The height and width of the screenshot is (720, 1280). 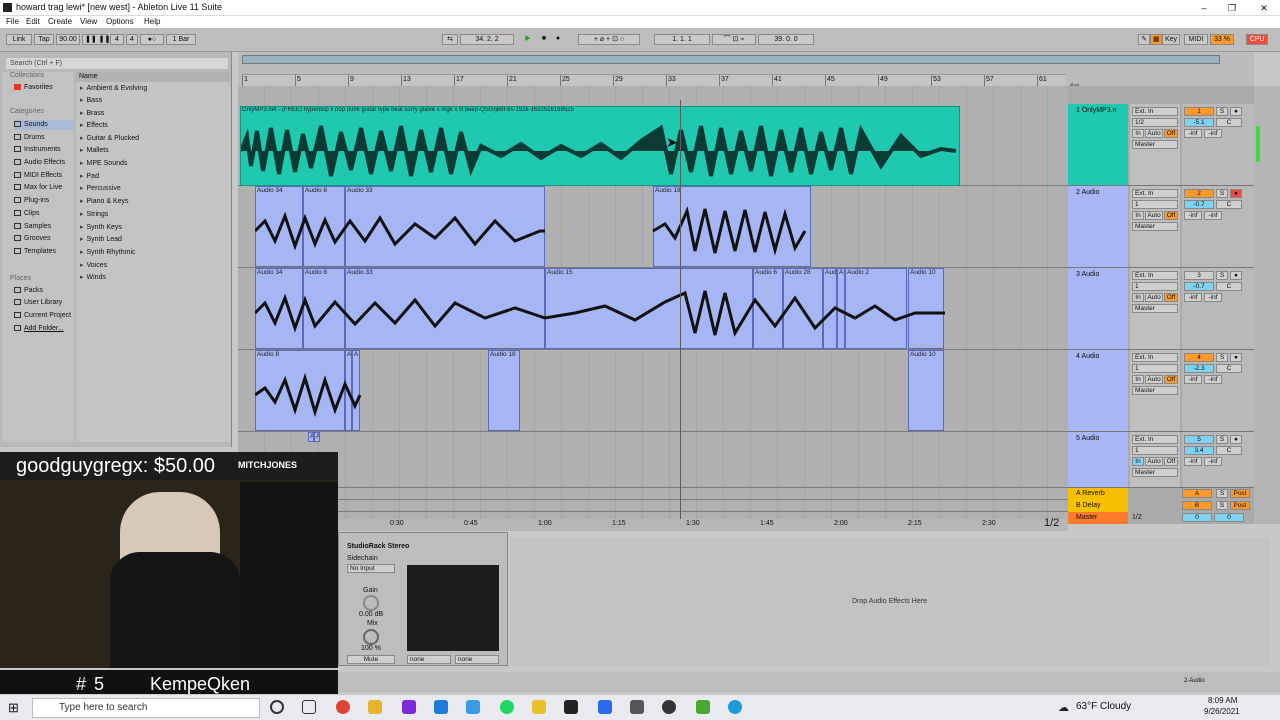 What do you see at coordinates (1087, 192) in the screenshot?
I see `track-name: 2 Audio` at bounding box center [1087, 192].